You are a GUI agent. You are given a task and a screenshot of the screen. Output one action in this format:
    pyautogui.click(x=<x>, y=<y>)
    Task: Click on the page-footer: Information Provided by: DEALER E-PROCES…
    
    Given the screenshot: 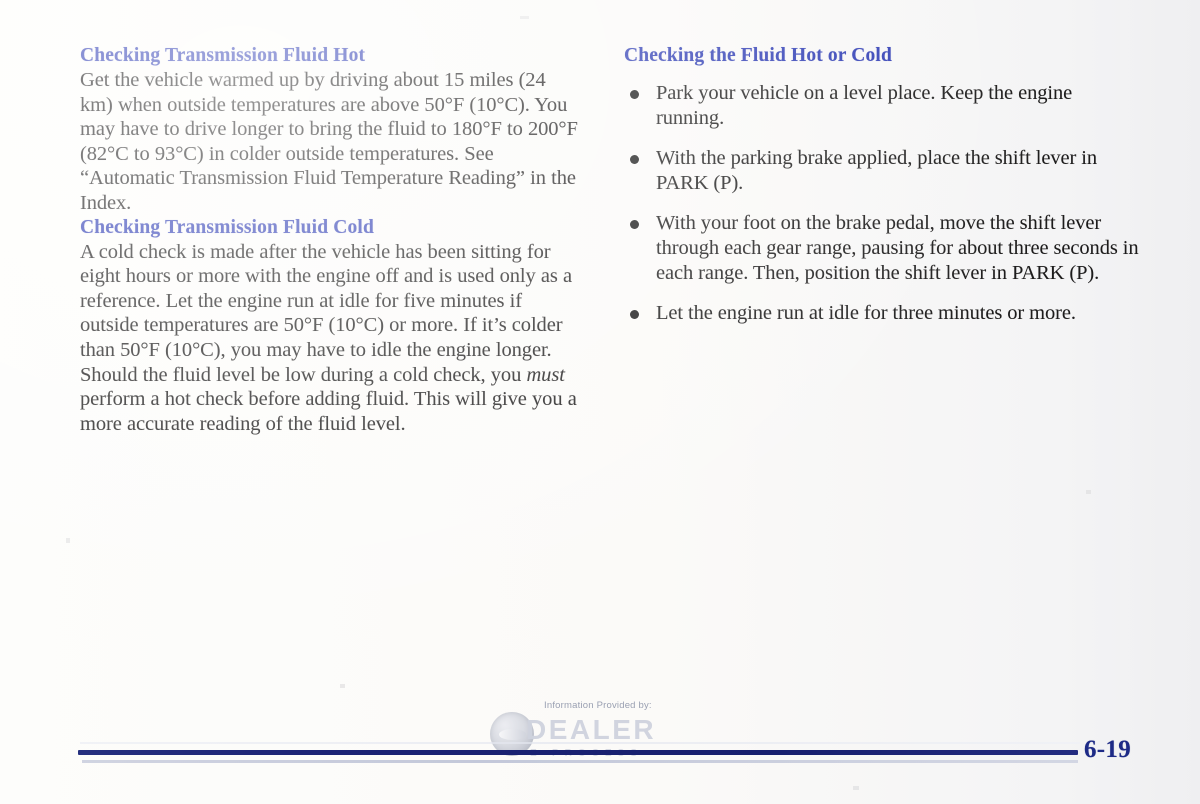 What is the action you would take?
    pyautogui.click(x=600, y=749)
    